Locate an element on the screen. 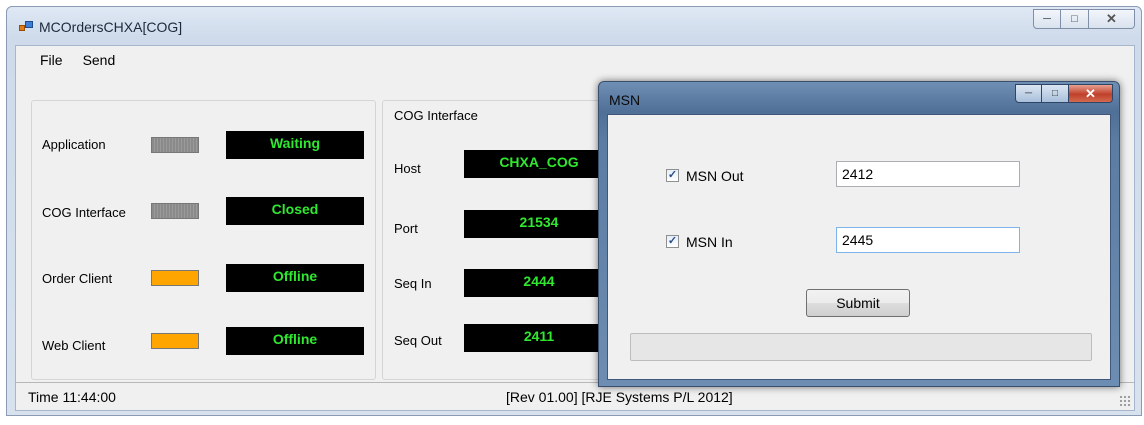 The image size is (1144, 425). seq-in-value: 2444 is located at coordinates (539, 283).